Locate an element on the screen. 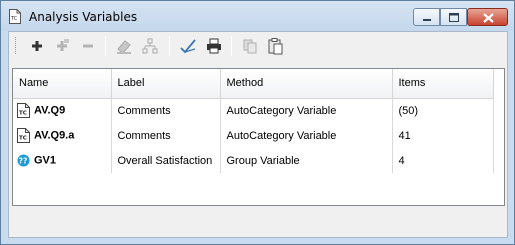  cell-name: ?? GV1 is located at coordinates (62, 160).